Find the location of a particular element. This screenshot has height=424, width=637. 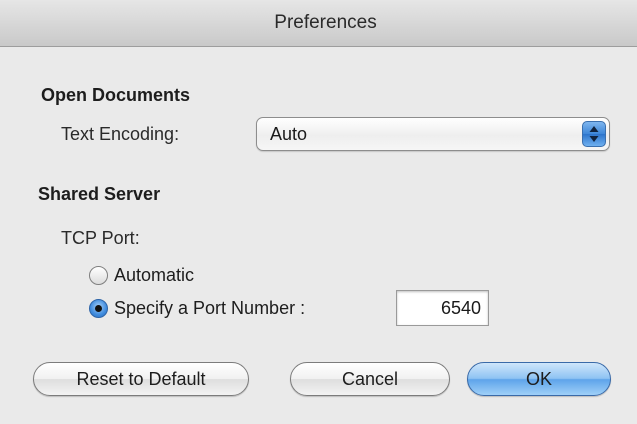

cancel-button: Cancel is located at coordinates (370, 379).